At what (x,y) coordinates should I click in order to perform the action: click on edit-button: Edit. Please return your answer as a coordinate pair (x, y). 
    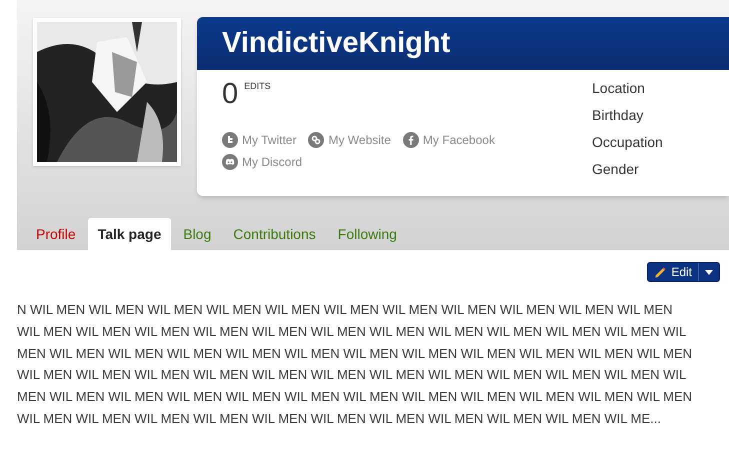
    Looking at the image, I should click on (673, 272).